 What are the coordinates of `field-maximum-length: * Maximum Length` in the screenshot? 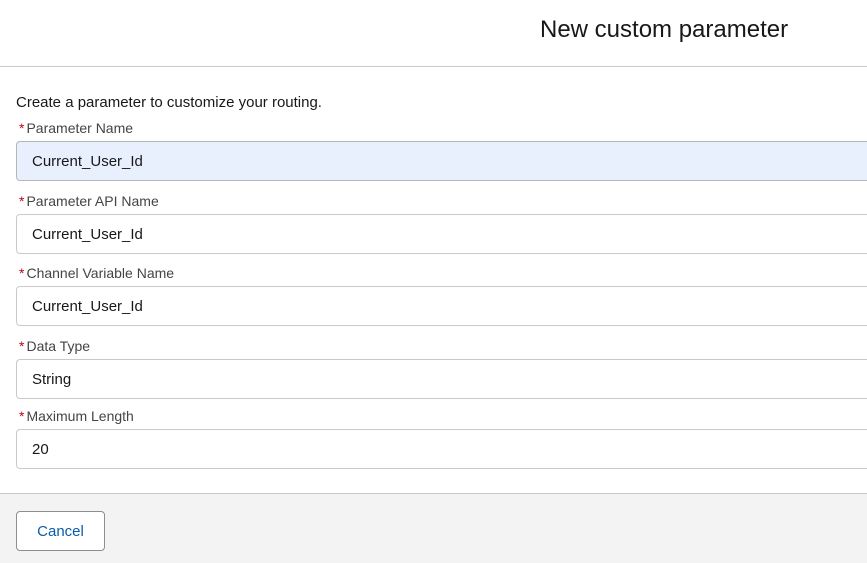 It's located at (441, 438).